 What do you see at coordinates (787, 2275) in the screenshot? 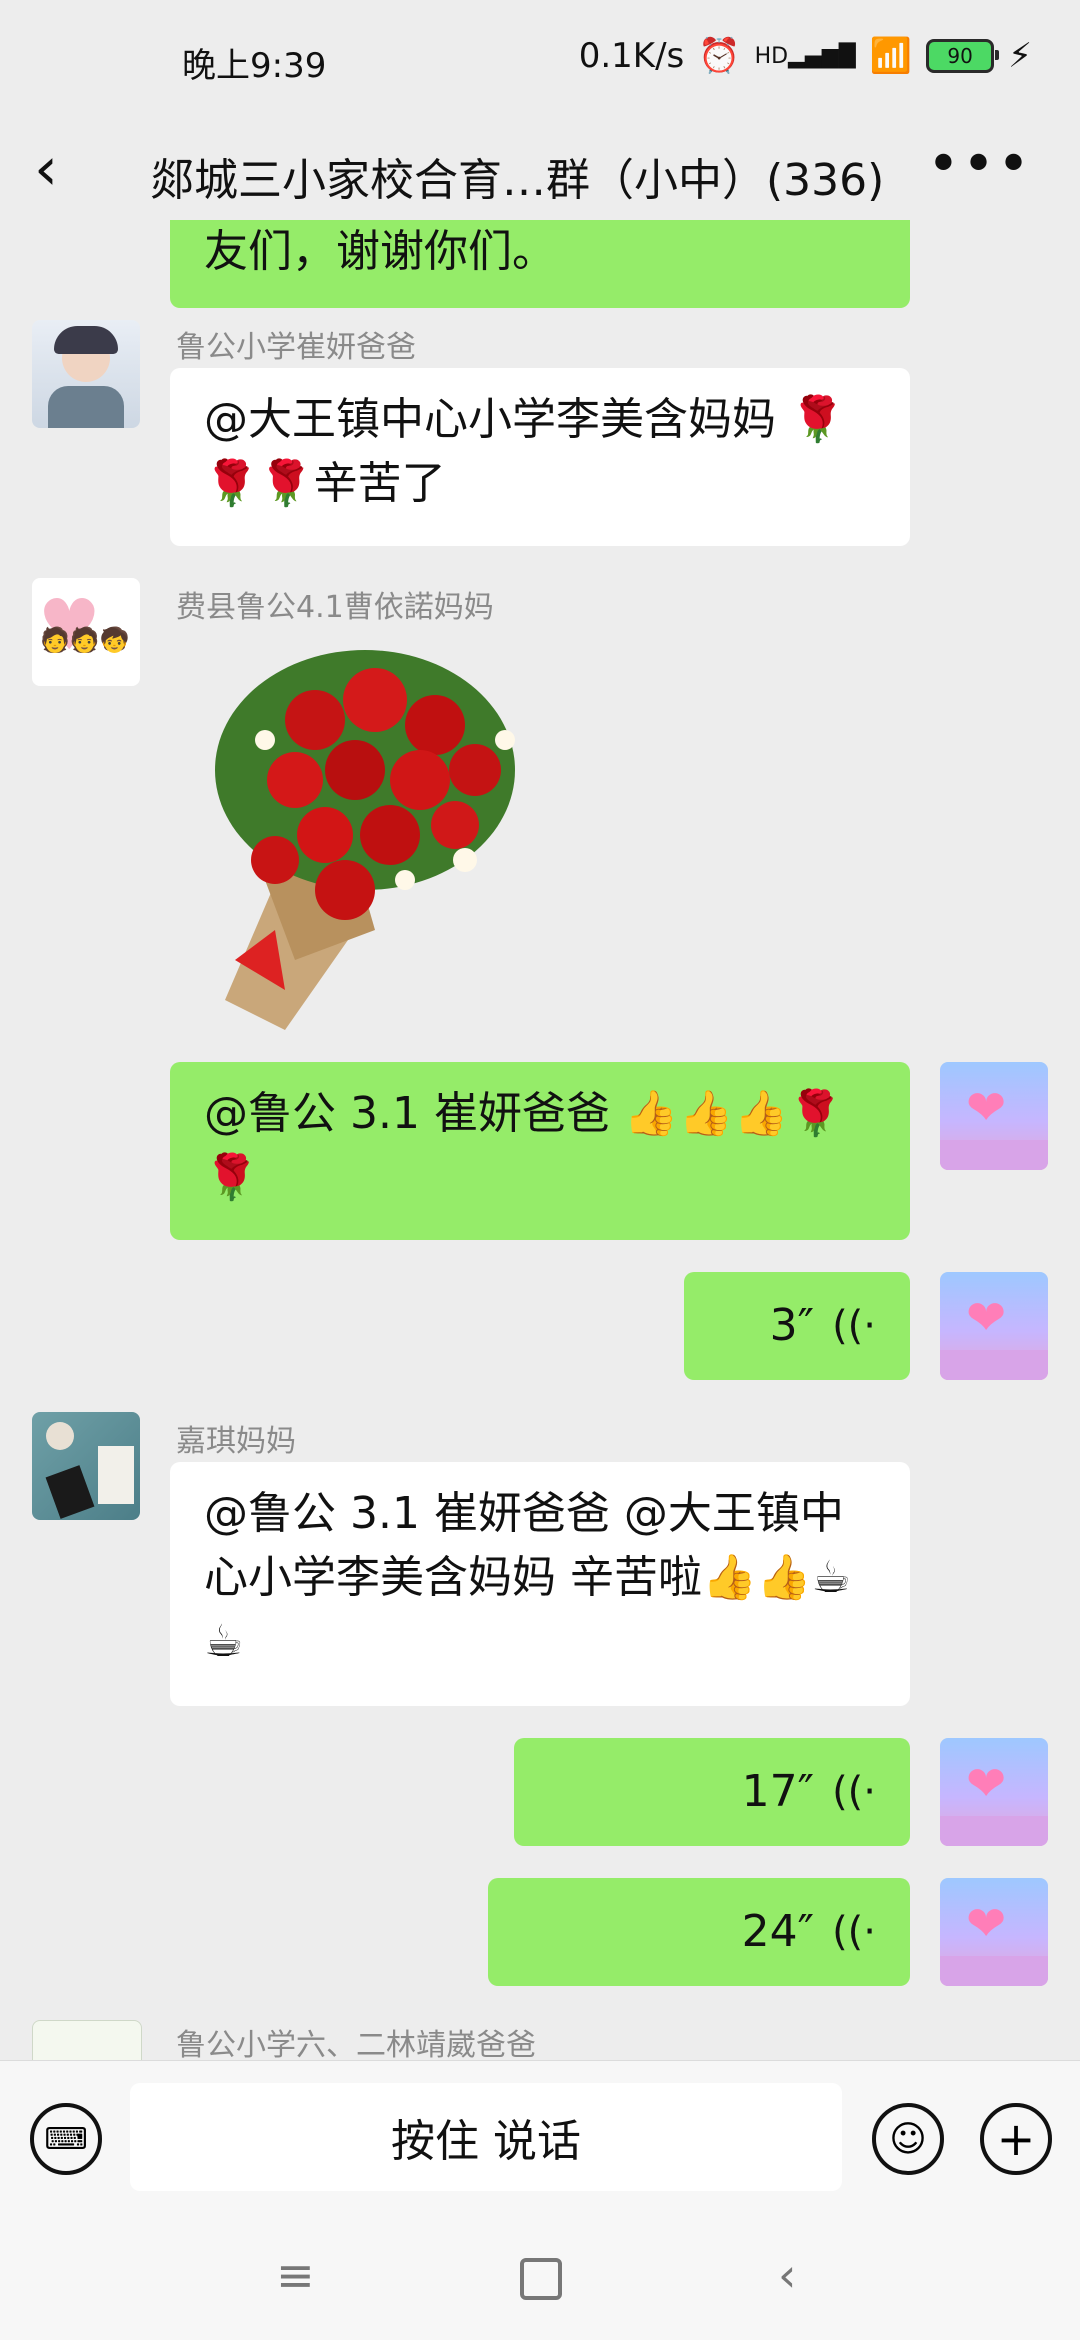
I see `back-nav-icon: ‹` at bounding box center [787, 2275].